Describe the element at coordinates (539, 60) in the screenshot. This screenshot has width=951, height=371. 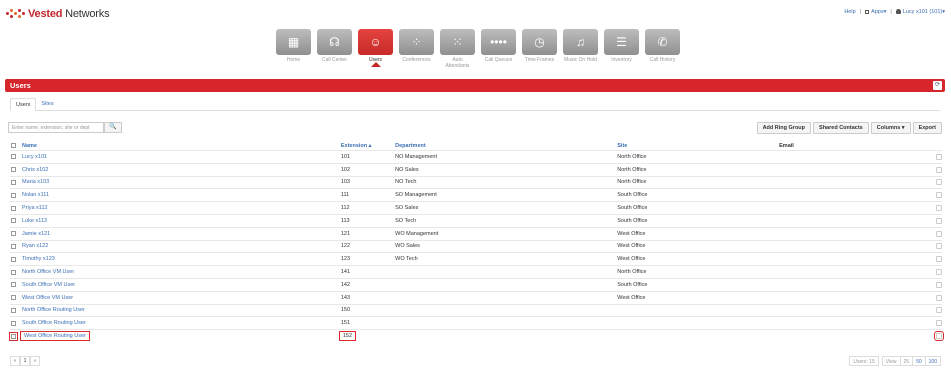
I see `nav-label: Time Frames` at that location.